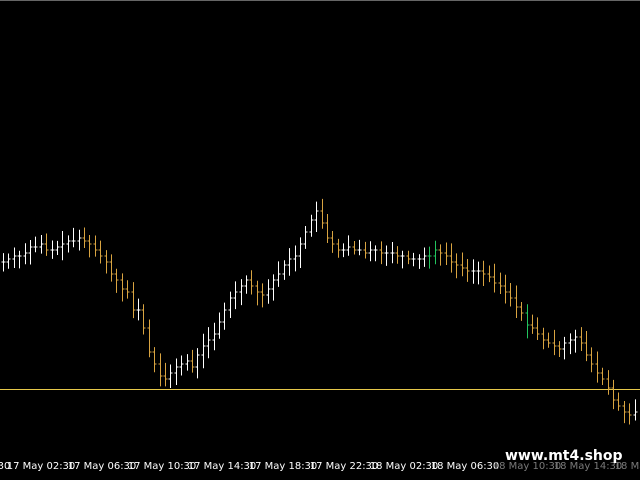 The height and width of the screenshot is (480, 640). I want to click on tick-label: 17 May 02:30, so click(41, 466).